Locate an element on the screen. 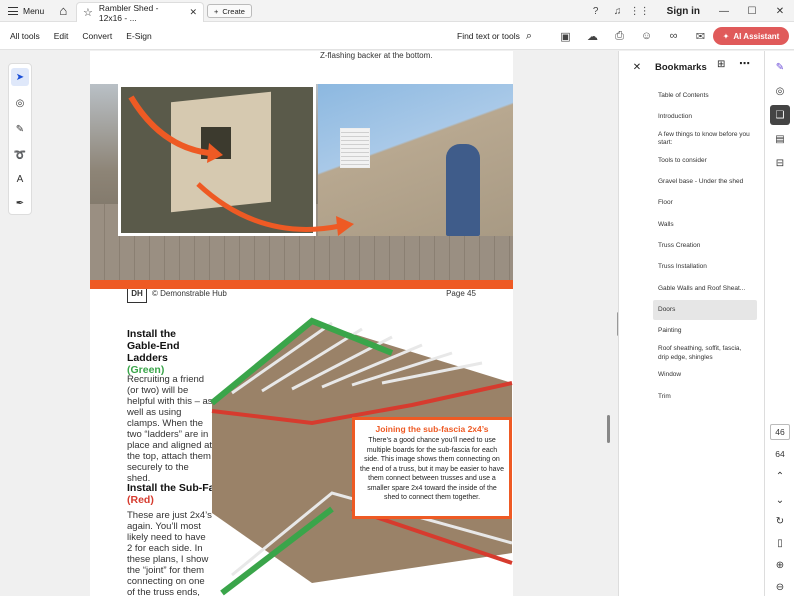 The height and width of the screenshot is (596, 794). left-tool-rail: ➤ ◎ ✎ ➰ A ✒ is located at coordinates (45, 323).